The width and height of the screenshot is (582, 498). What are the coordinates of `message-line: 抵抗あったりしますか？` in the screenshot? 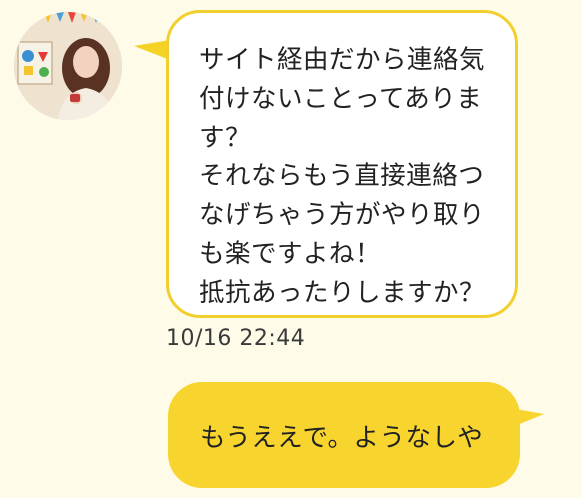 It's located at (342, 292).